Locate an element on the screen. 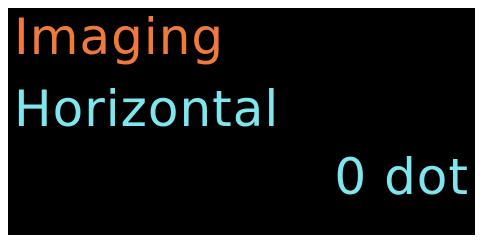  setting-value: 0 dot is located at coordinates (401, 177).